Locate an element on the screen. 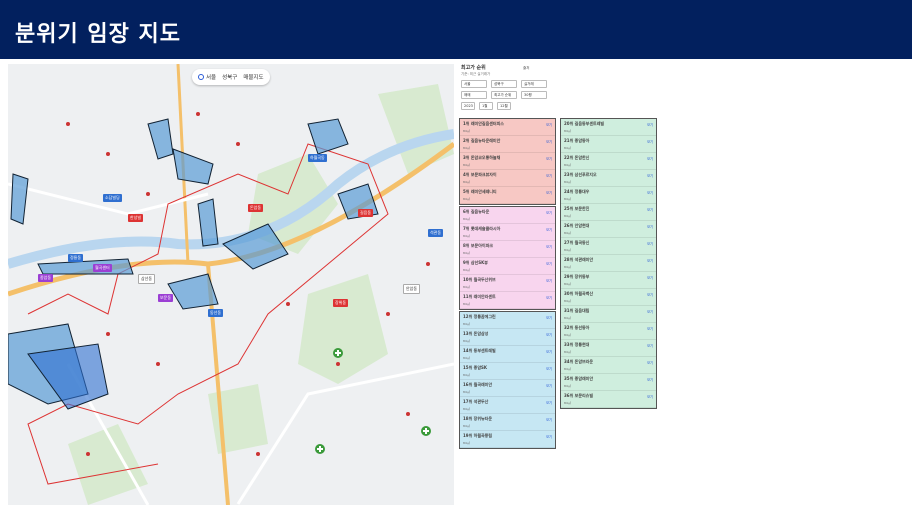  map-label: 월곡센터 is located at coordinates (102, 268).